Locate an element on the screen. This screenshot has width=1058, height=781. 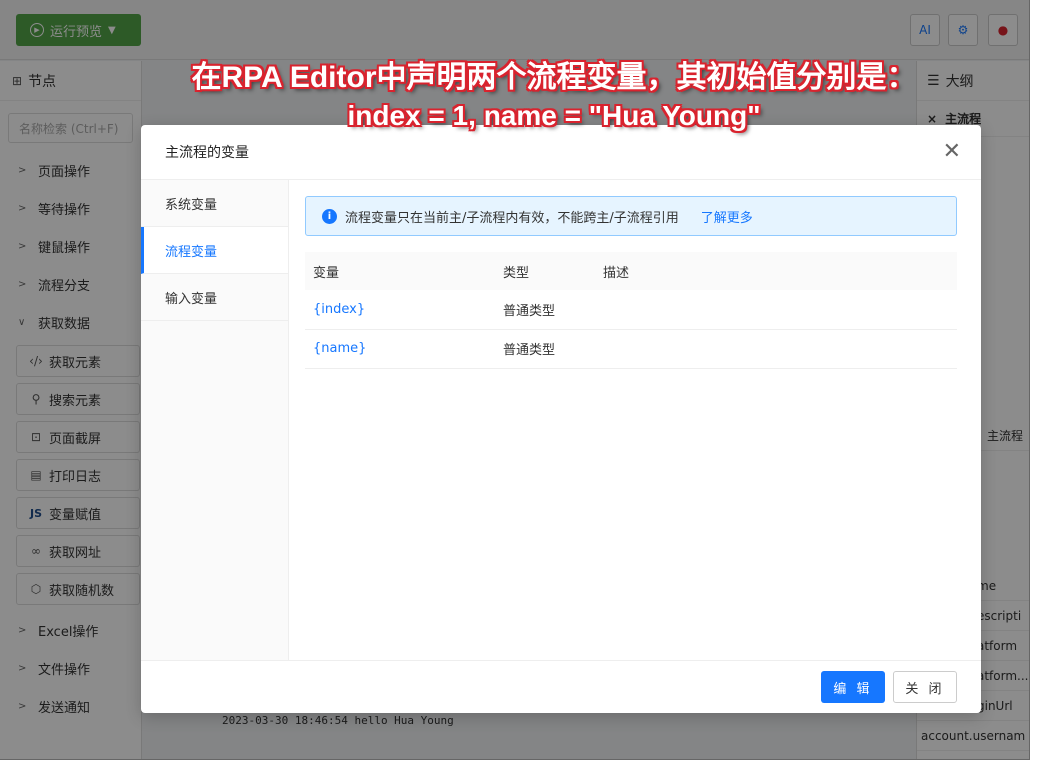
table-row: {index} 普通类型 is located at coordinates (631, 310).